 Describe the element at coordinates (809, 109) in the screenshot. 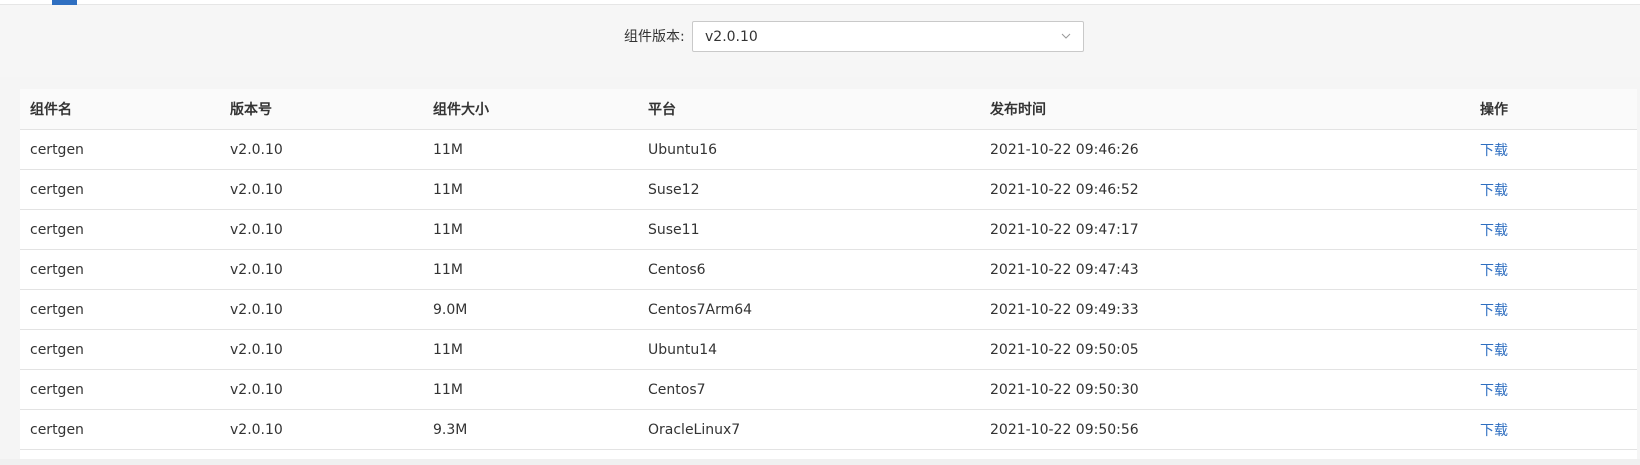

I see `header-platform: 平台` at that location.